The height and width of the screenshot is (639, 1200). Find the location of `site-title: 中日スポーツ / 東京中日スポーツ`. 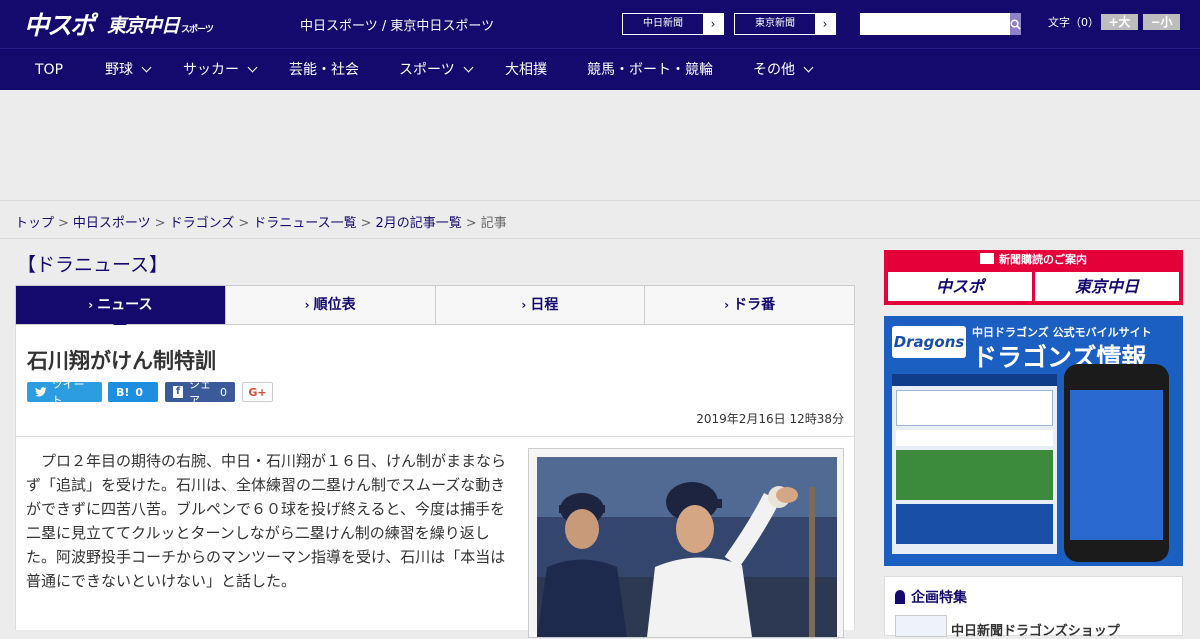

site-title: 中日スポーツ / 東京中日スポーツ is located at coordinates (397, 26).